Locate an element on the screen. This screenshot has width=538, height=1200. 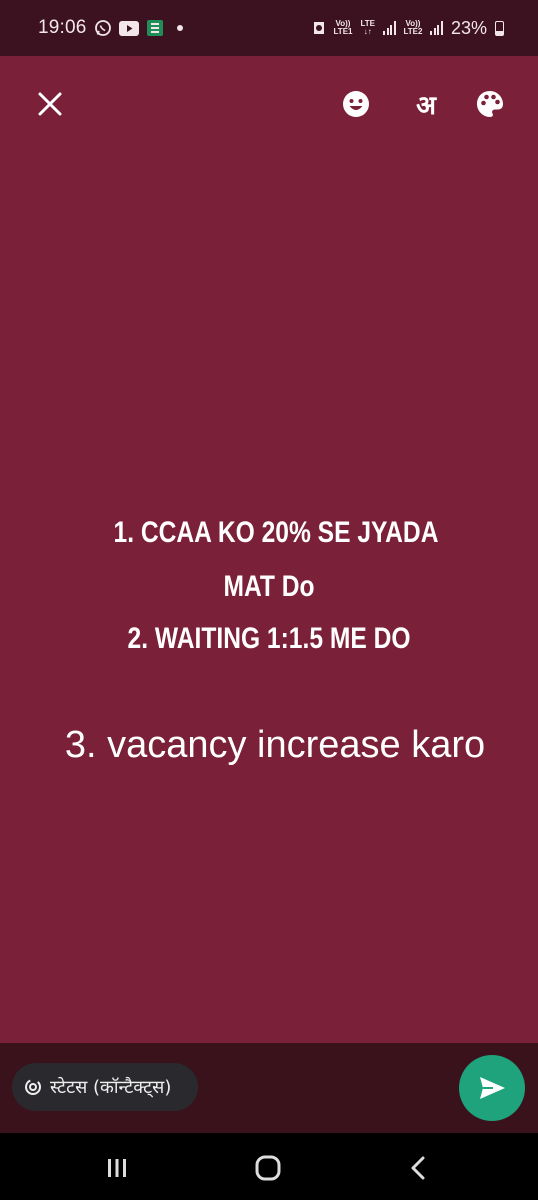
status-line-1: 1. CCAA KO 20% SE JYADA is located at coordinates (276, 532).